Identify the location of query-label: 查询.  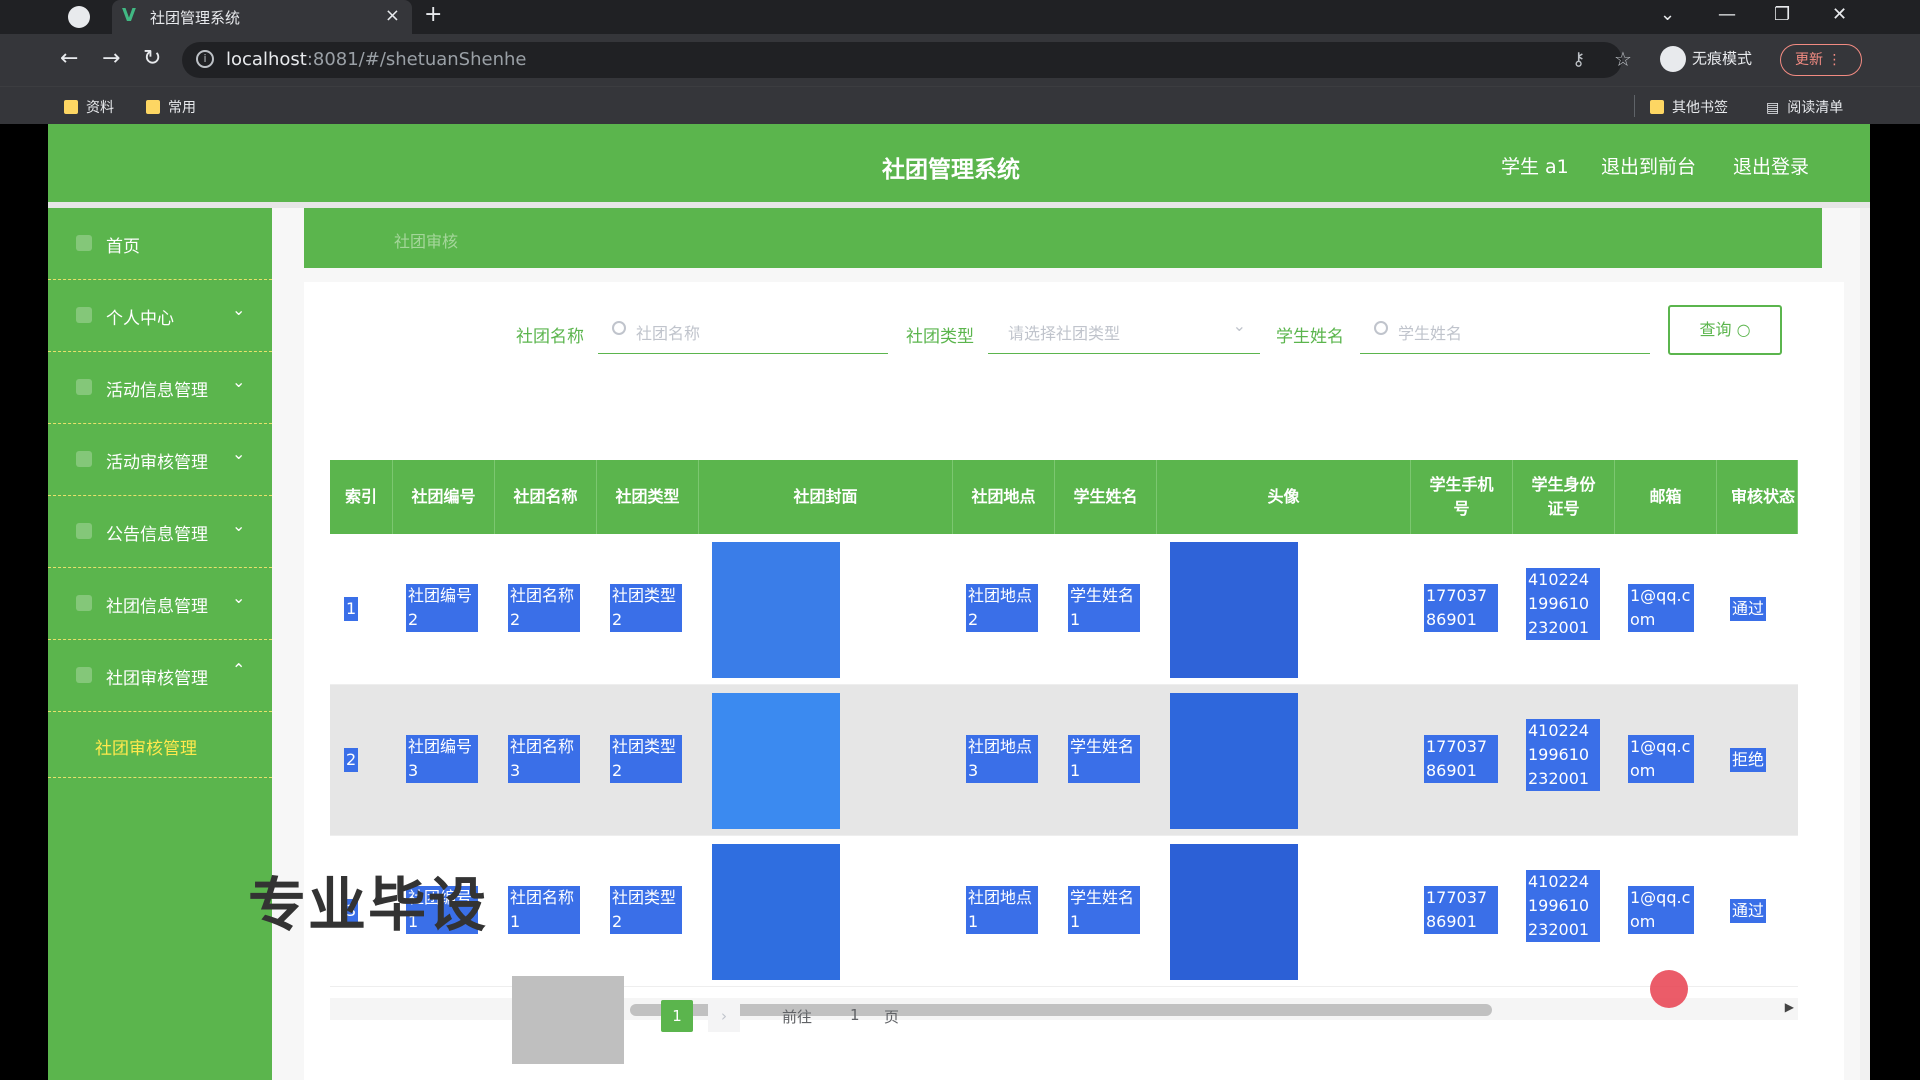
(1715, 329).